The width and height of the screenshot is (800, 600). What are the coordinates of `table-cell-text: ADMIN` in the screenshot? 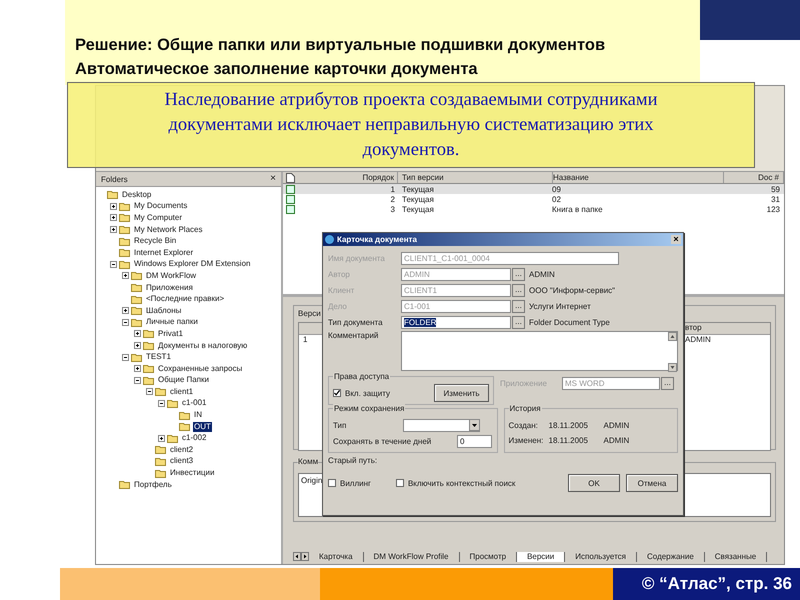 It's located at (698, 339).